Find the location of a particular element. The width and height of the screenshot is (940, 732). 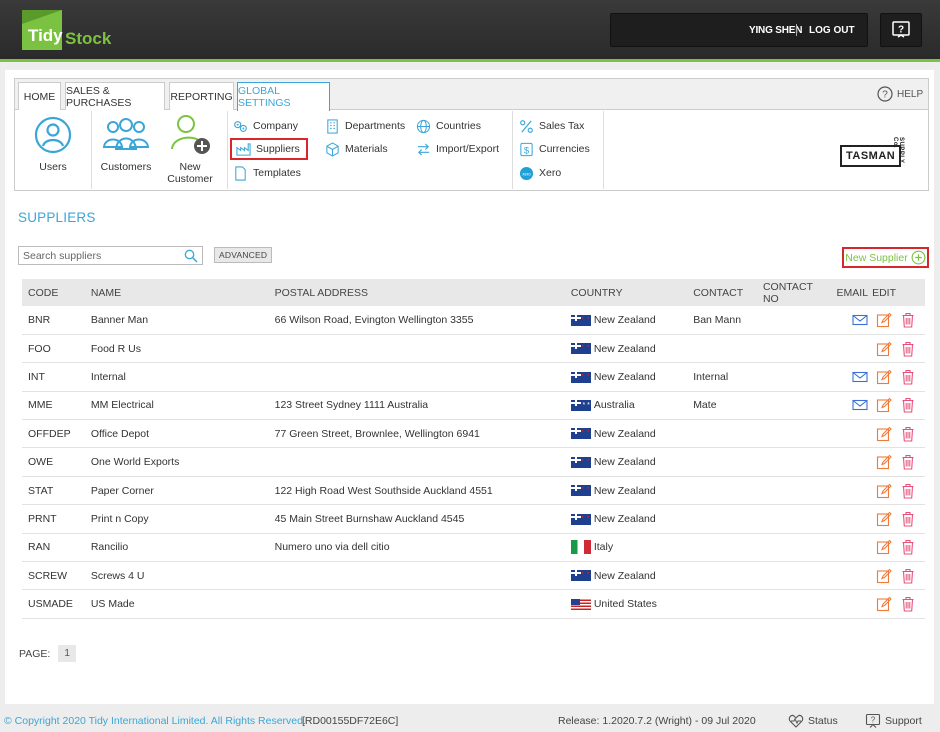

menu-materials-label: Materials is located at coordinates (366, 149).